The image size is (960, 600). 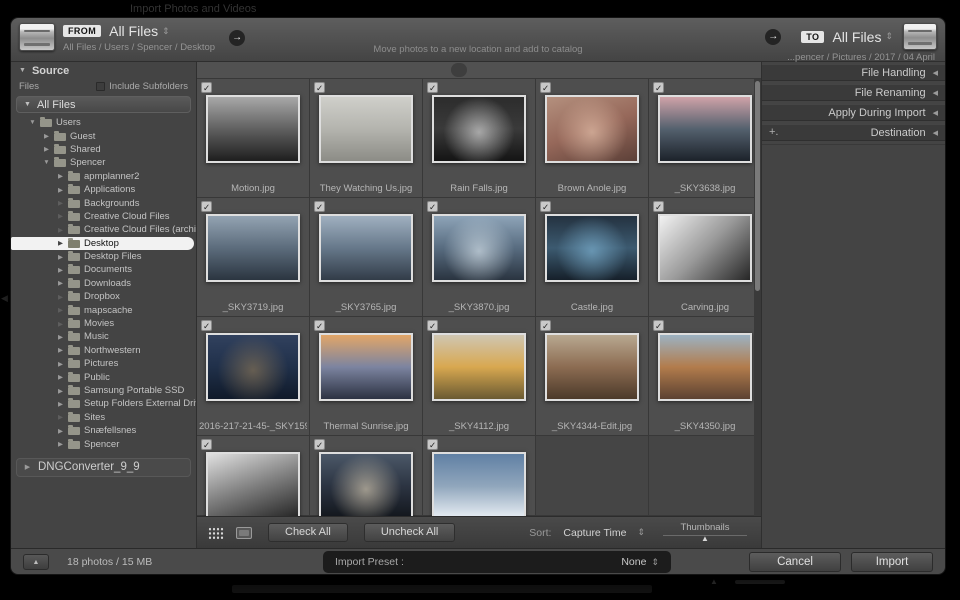 I want to click on thumbnail-size-slider: Thumbnails ▲, so click(x=705, y=532).